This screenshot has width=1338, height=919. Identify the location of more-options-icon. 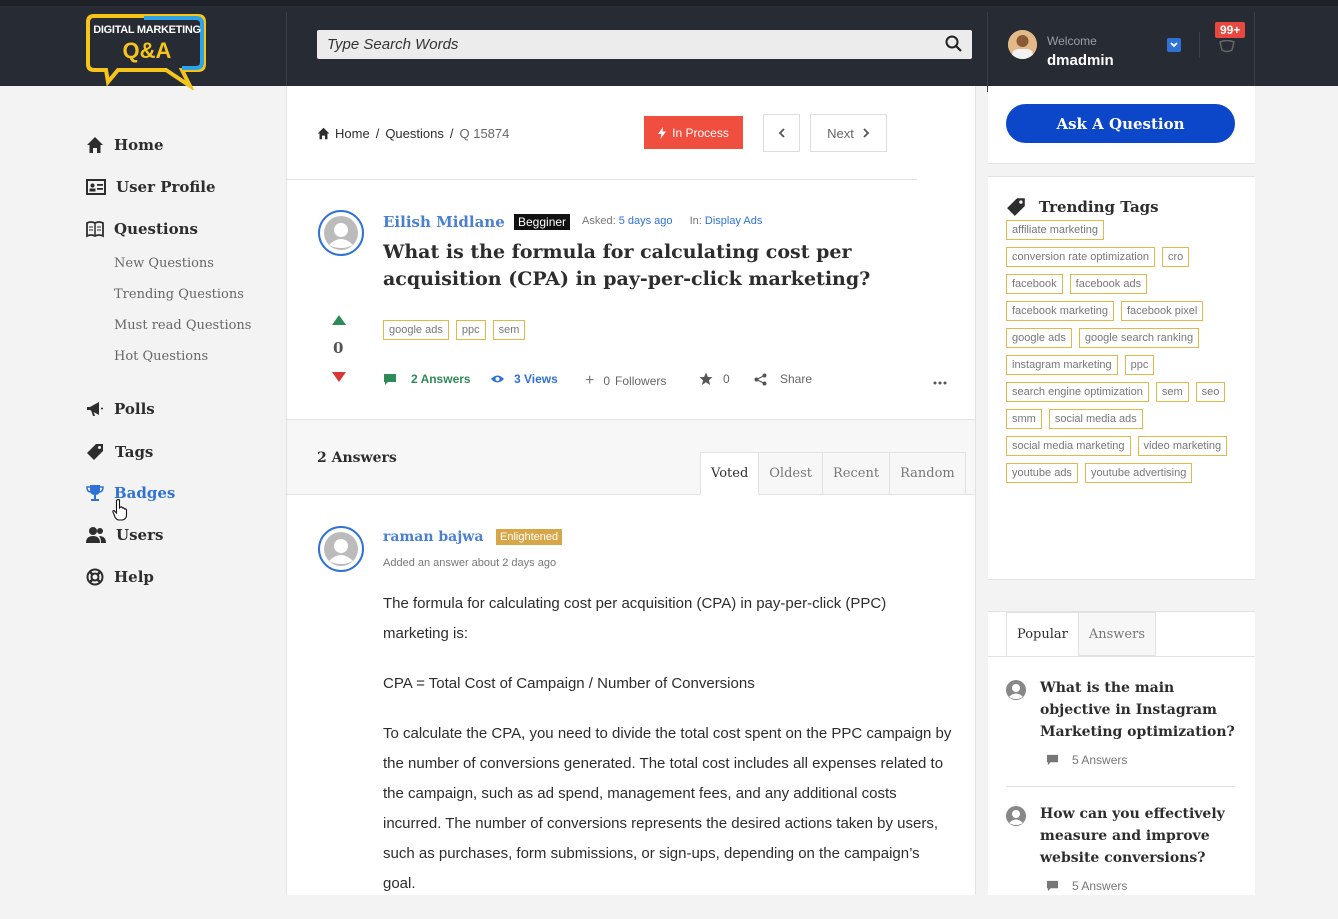
(940, 381).